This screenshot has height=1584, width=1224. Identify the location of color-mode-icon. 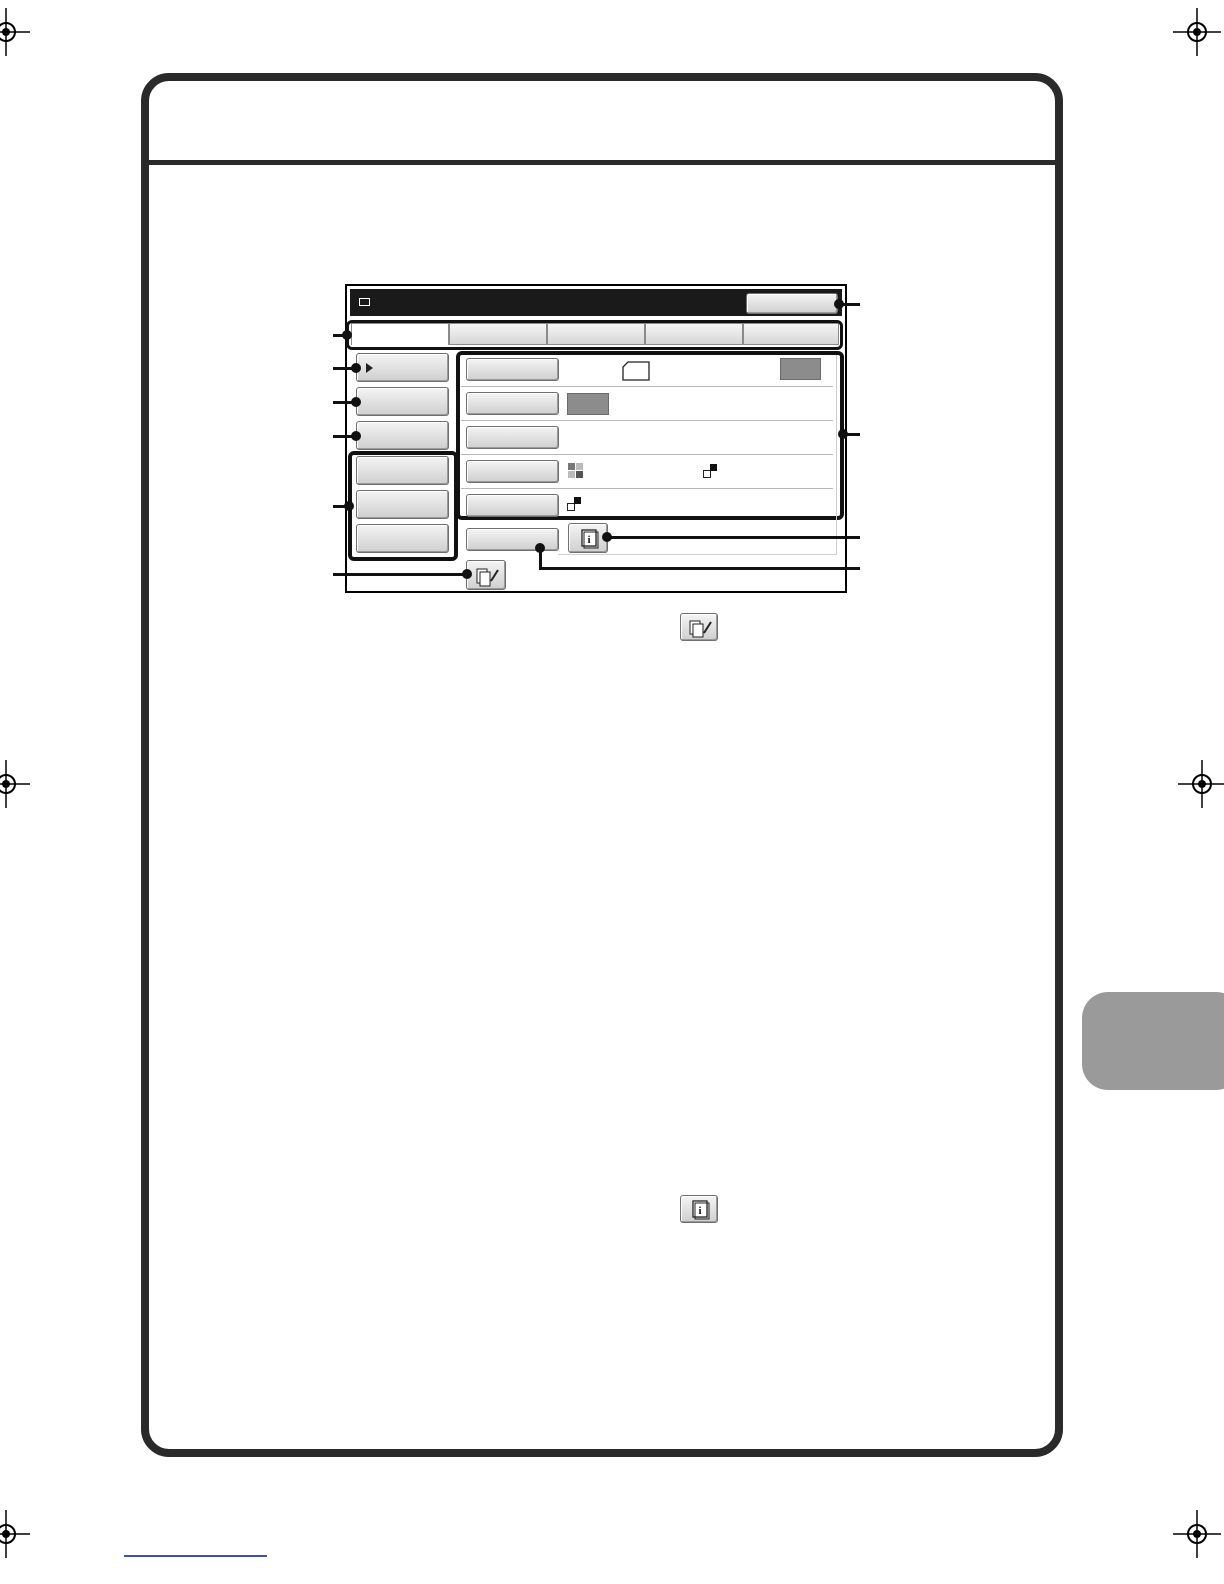
(575, 470).